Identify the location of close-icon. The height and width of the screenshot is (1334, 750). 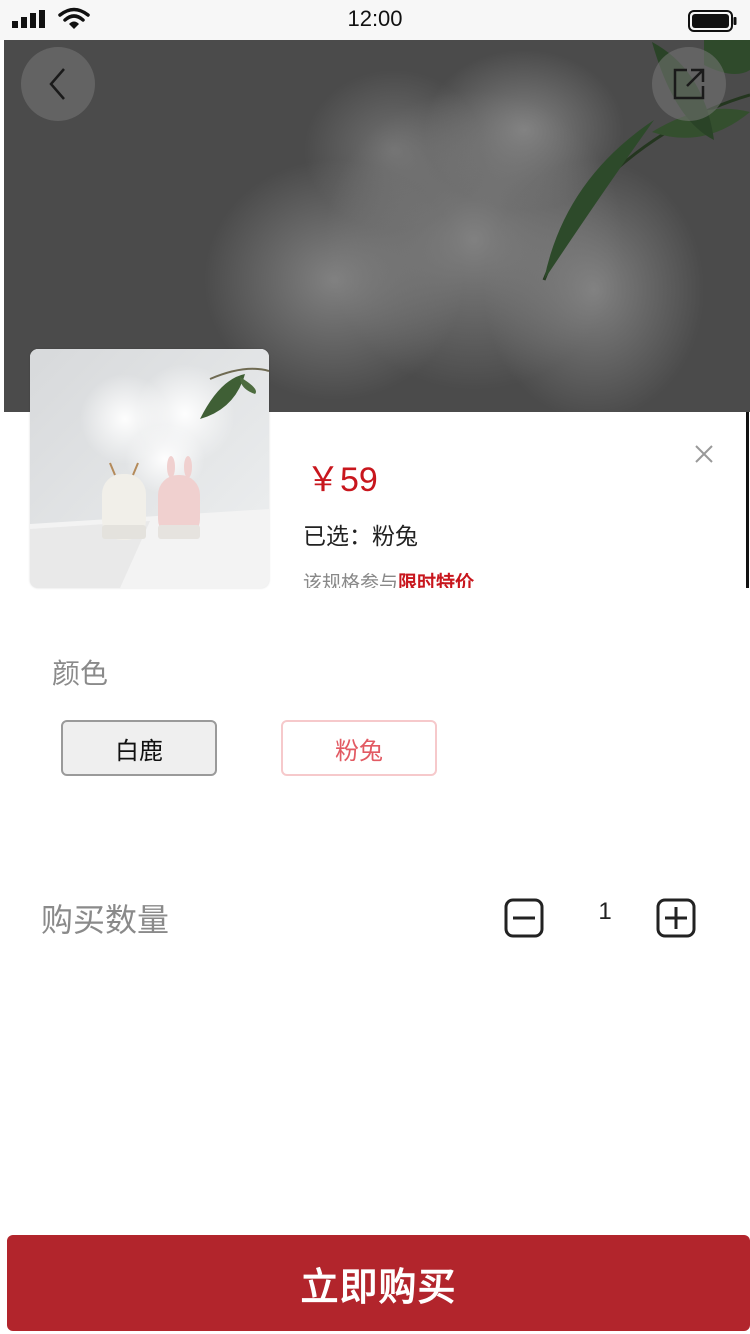
(704, 454).